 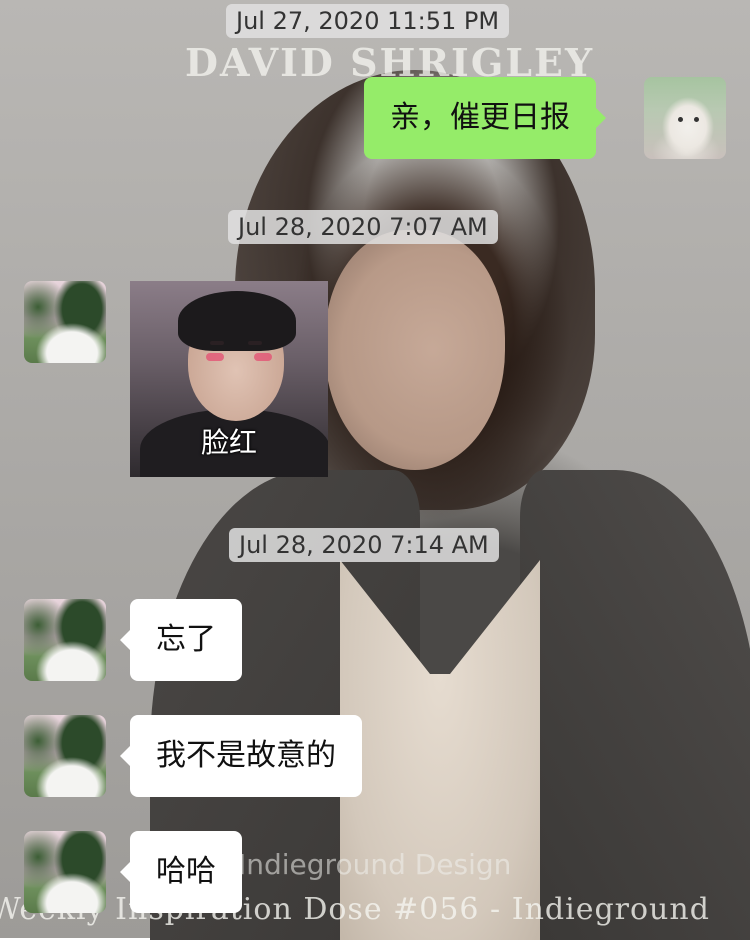 What do you see at coordinates (485, 118) in the screenshot?
I see `sent-message-bubble: 亲，催更日报` at bounding box center [485, 118].